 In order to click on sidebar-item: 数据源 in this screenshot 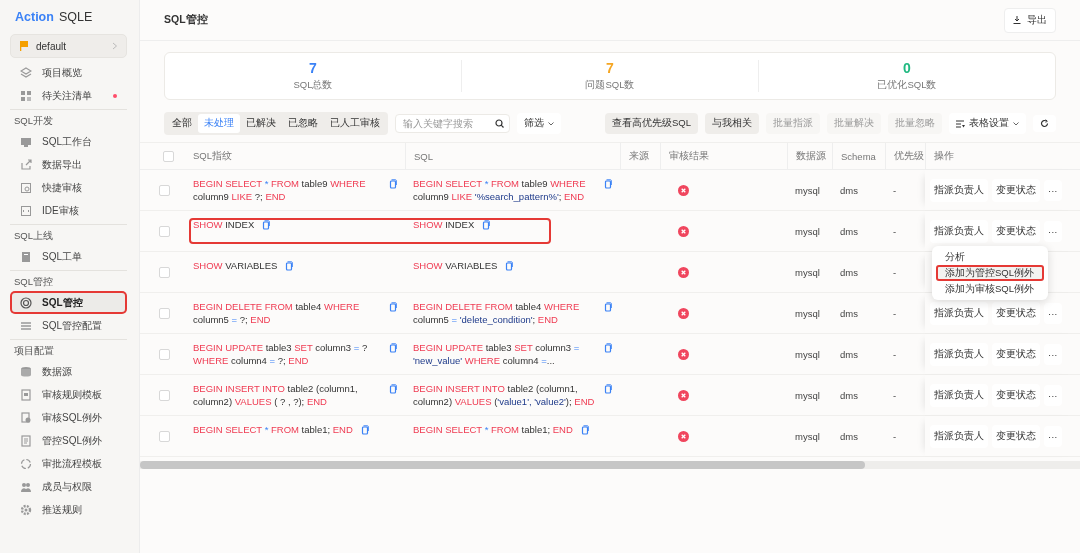, I will do `click(68, 371)`.